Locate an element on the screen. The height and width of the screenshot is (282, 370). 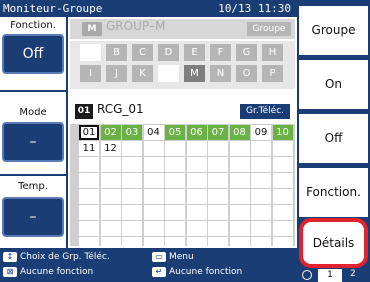
unit-cell: 07 is located at coordinates (218, 132).